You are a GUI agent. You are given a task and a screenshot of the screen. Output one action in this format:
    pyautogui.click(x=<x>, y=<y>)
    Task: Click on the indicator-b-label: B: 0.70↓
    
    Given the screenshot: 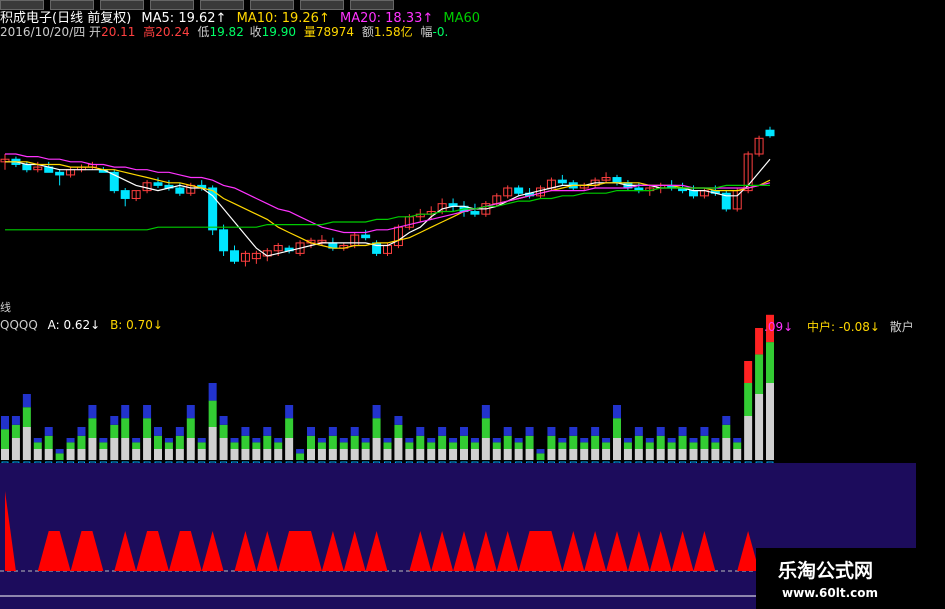 What is the action you would take?
    pyautogui.click(x=136, y=325)
    